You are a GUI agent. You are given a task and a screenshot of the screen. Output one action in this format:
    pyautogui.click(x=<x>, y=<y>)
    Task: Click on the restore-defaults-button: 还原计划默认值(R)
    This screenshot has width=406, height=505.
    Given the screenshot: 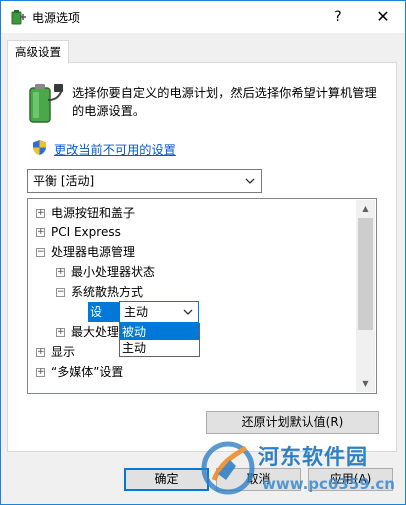 What is the action you would take?
    pyautogui.click(x=292, y=422)
    